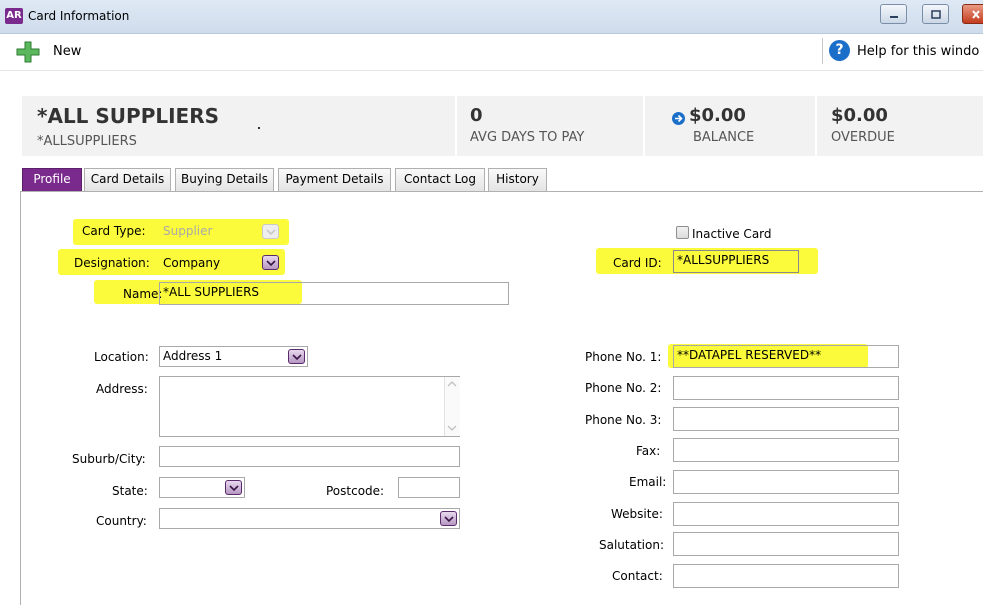  What do you see at coordinates (452, 384) in the screenshot?
I see `scroll-up-icon` at bounding box center [452, 384].